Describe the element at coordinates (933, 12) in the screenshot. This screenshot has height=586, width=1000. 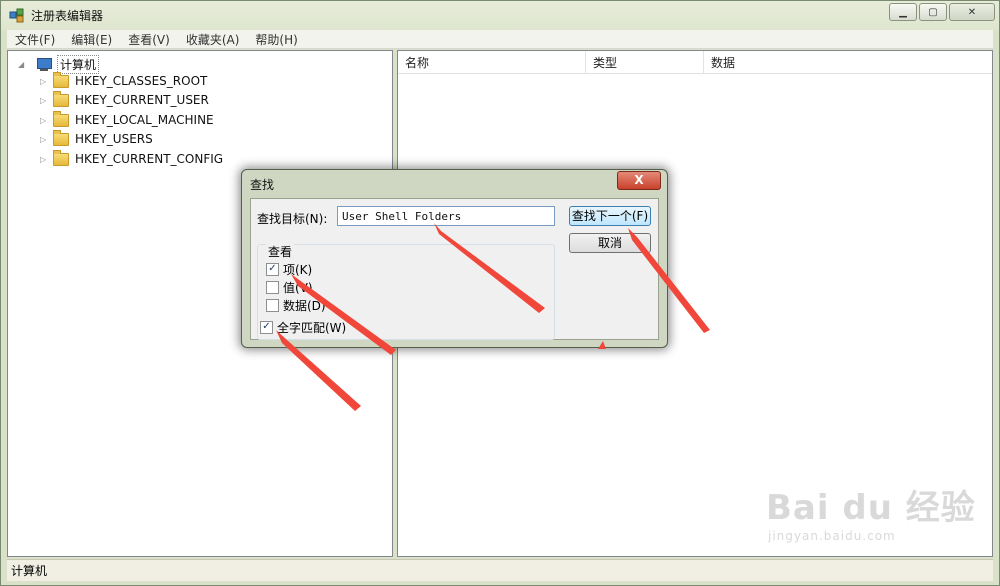
I see `maximize-button: ▢` at that location.